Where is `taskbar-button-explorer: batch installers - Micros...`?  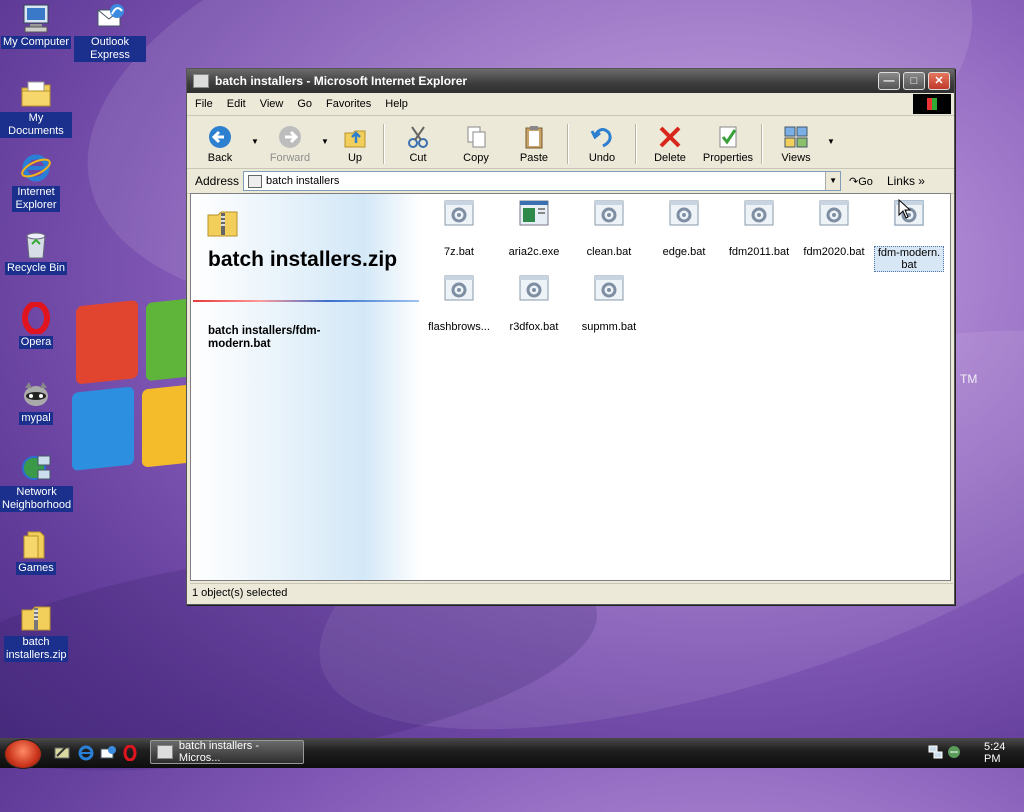
taskbar-button-explorer: batch installers - Micros... is located at coordinates (227, 752).